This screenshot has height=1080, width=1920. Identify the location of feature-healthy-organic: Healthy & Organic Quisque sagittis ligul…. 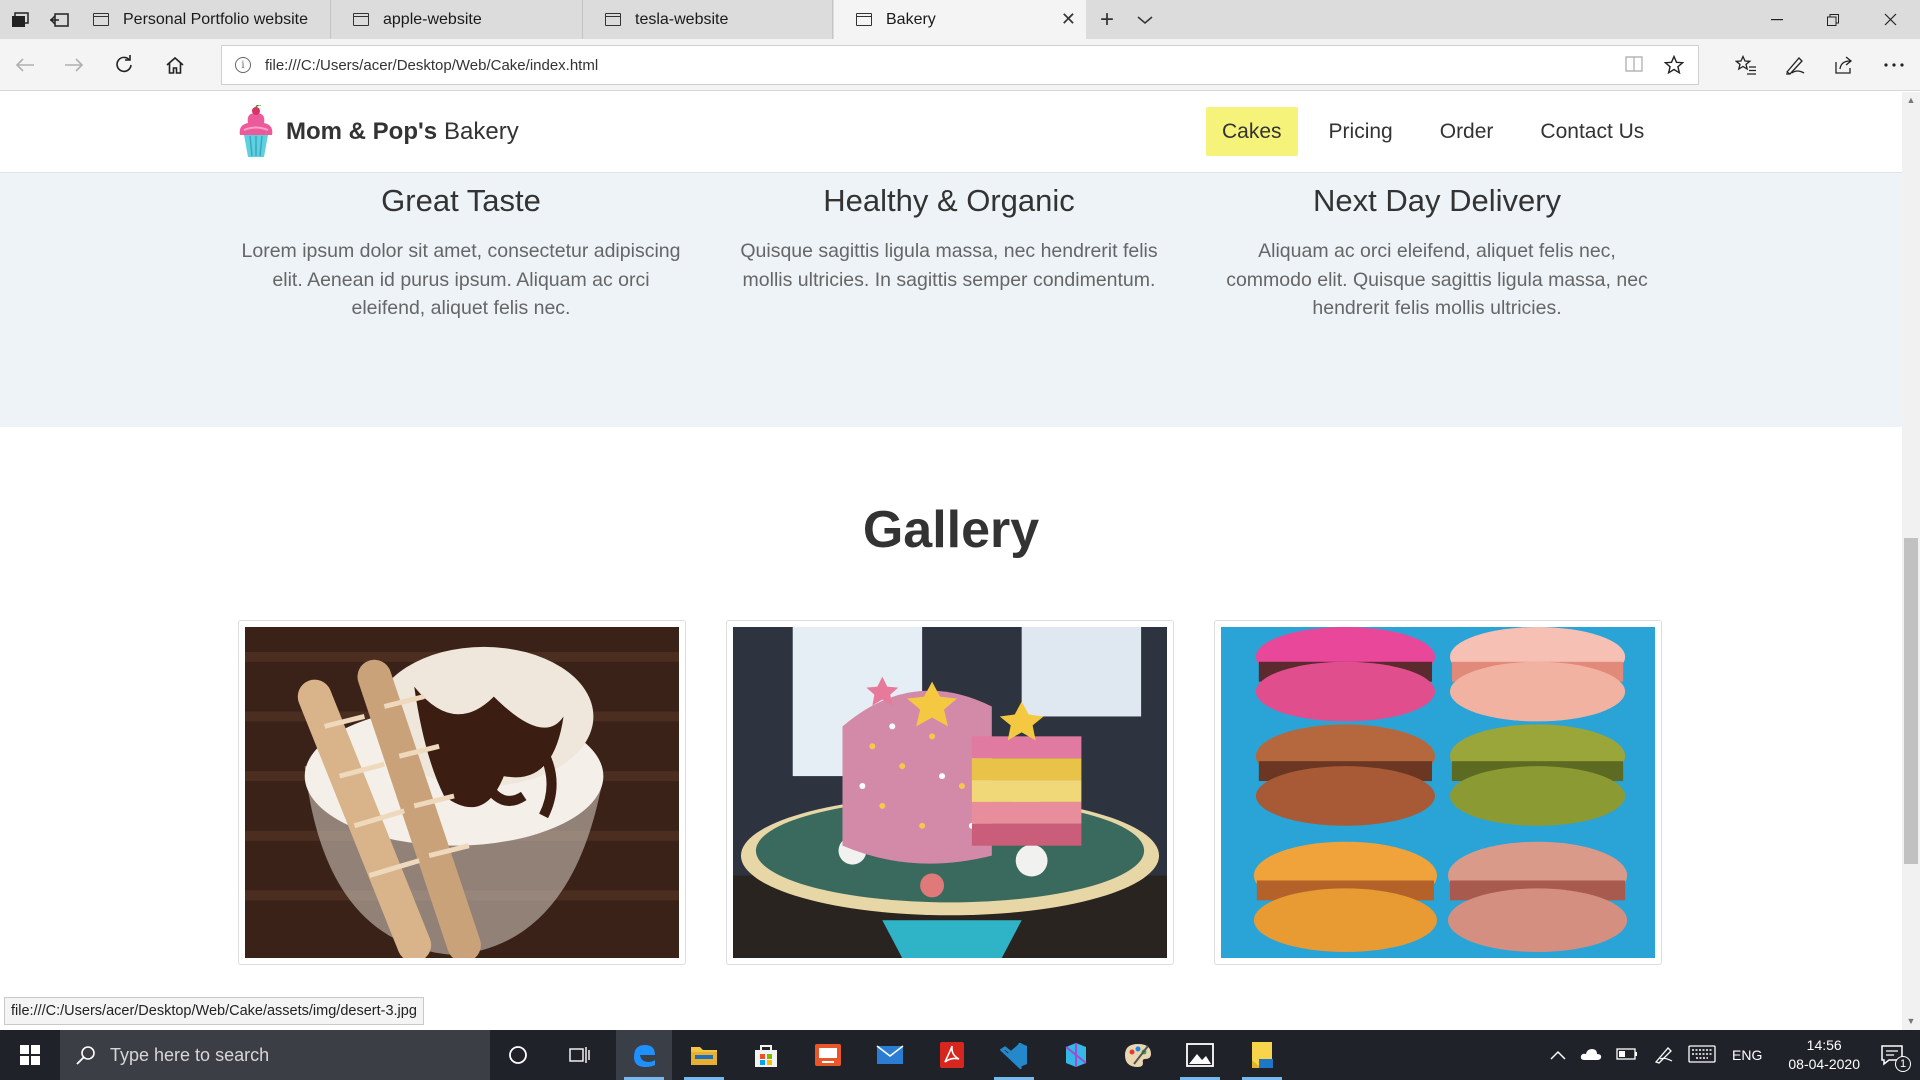
(949, 233).